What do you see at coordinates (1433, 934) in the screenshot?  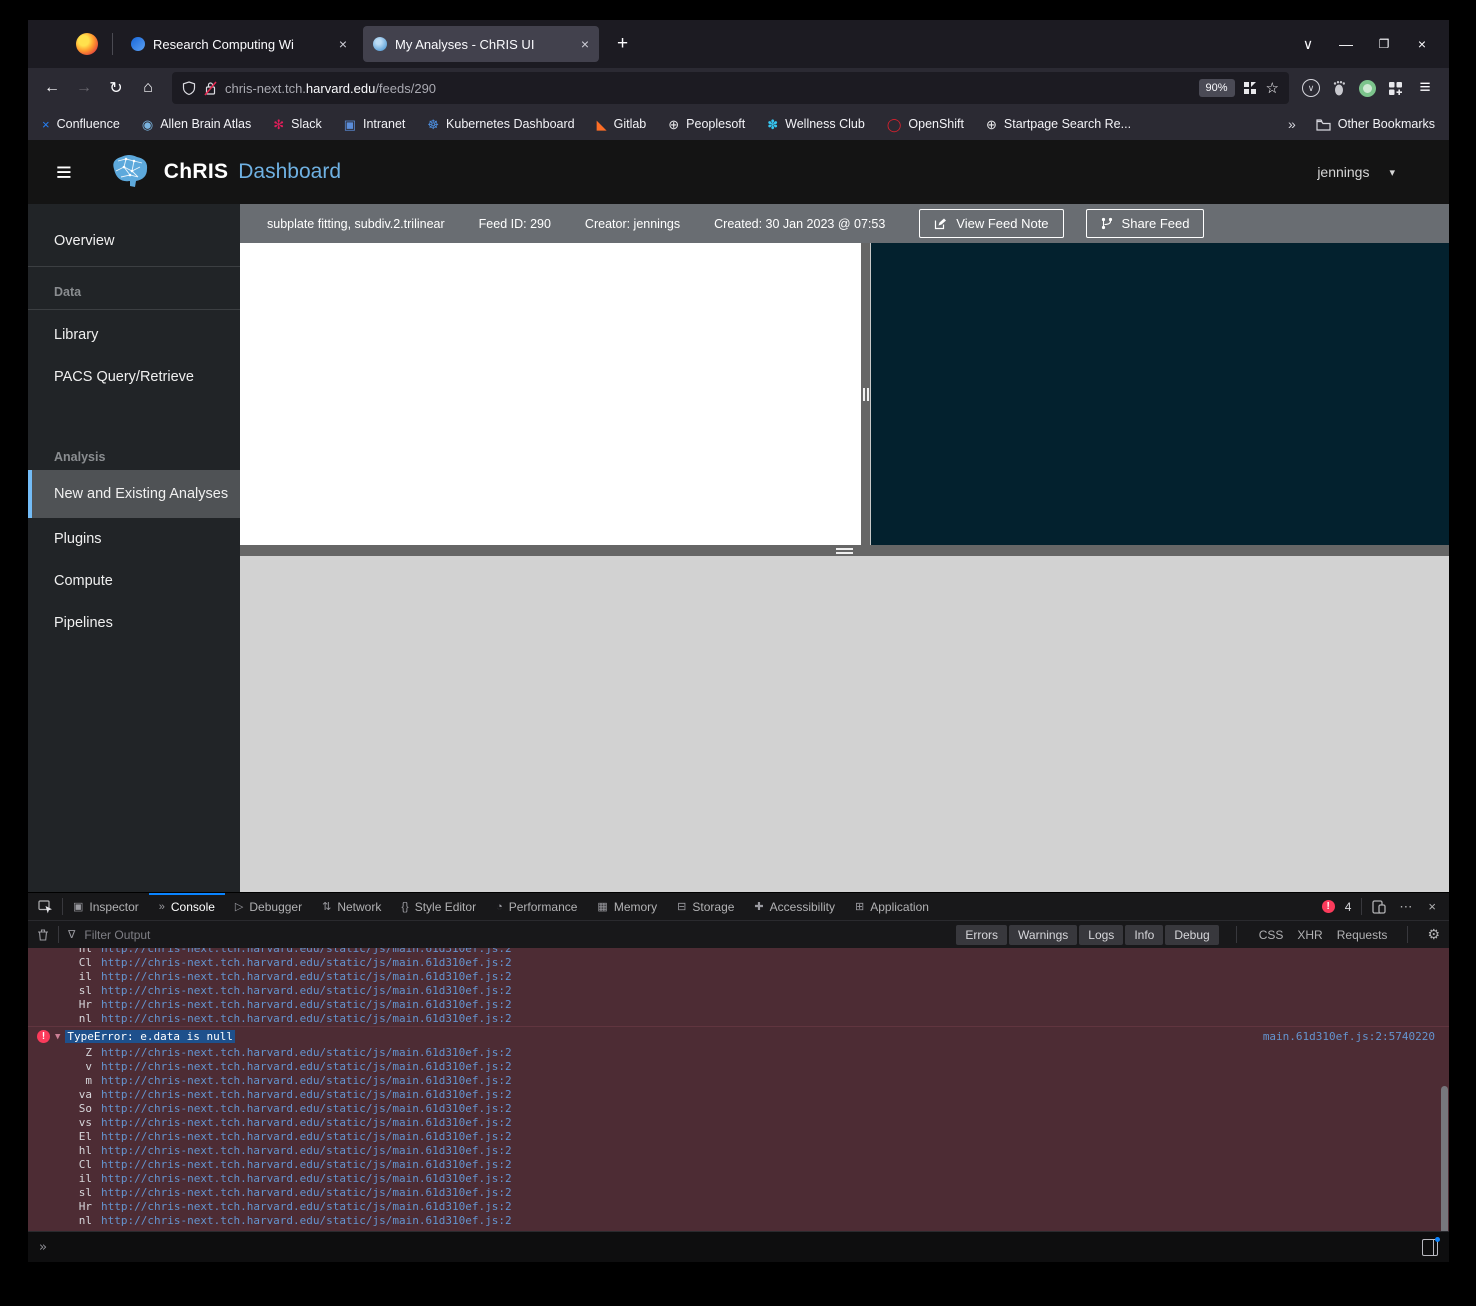 I see `console-settings-gear-icon: ⚙` at bounding box center [1433, 934].